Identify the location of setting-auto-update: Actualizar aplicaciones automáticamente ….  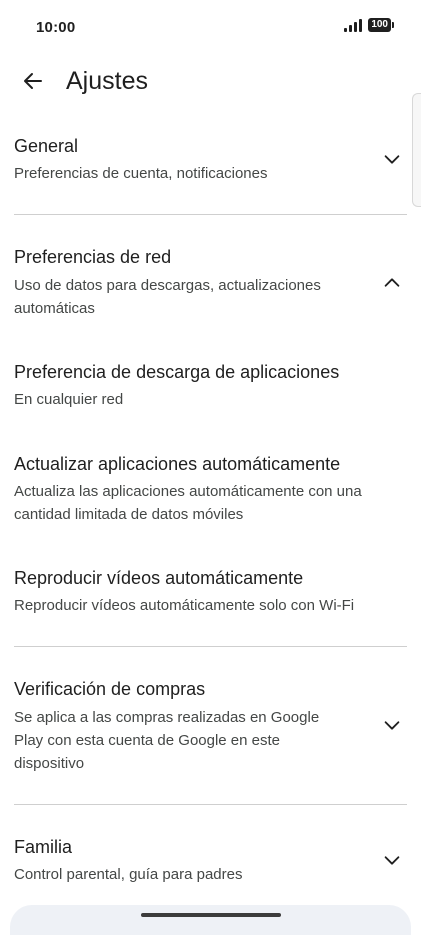
(210, 490).